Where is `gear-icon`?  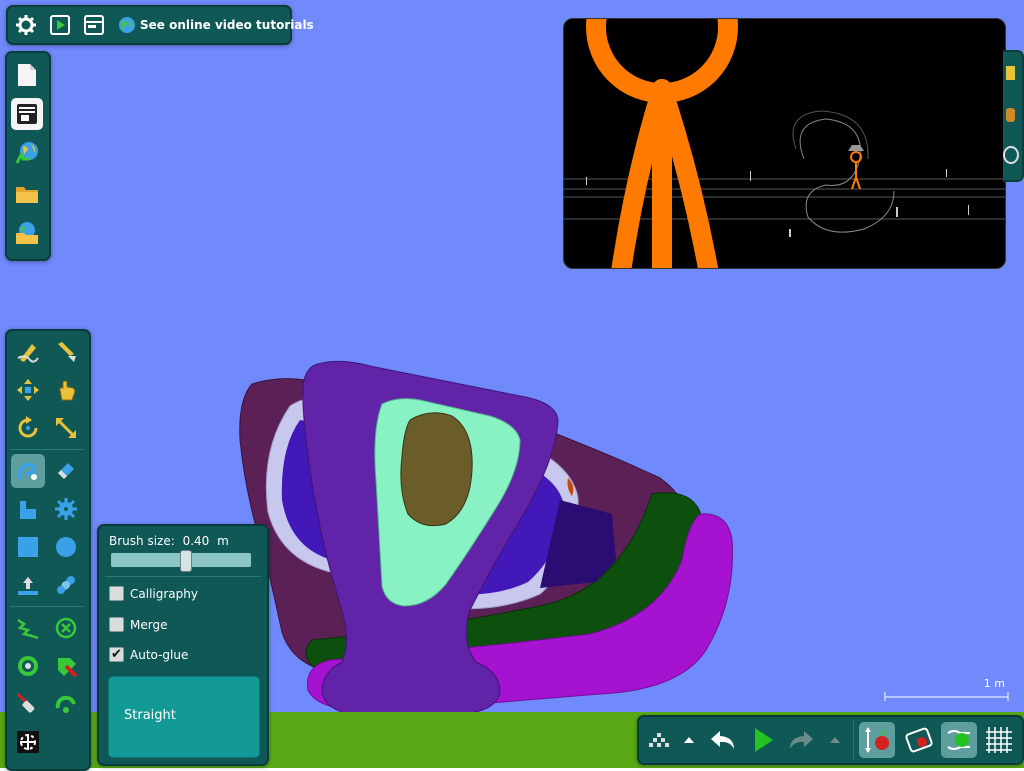
gear-icon is located at coordinates (26, 25).